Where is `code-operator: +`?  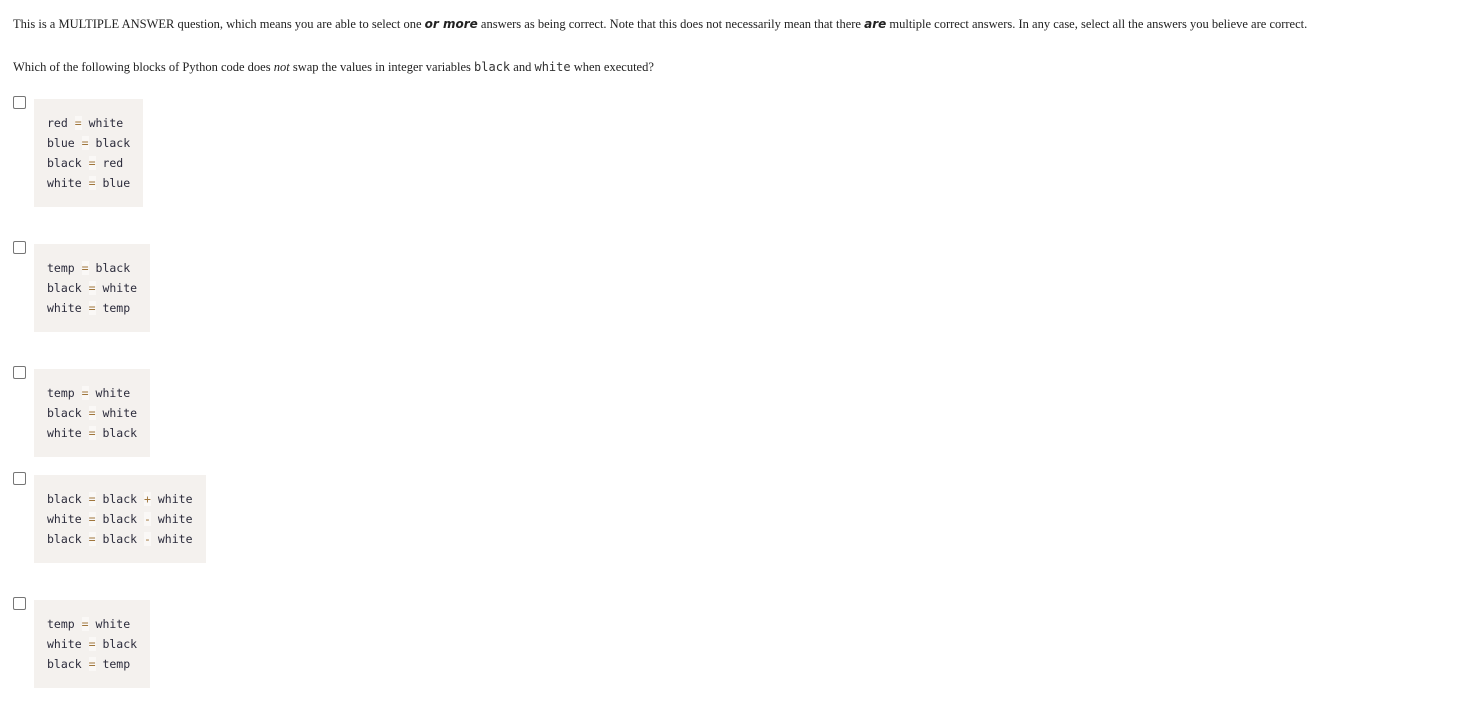 code-operator: + is located at coordinates (147, 499).